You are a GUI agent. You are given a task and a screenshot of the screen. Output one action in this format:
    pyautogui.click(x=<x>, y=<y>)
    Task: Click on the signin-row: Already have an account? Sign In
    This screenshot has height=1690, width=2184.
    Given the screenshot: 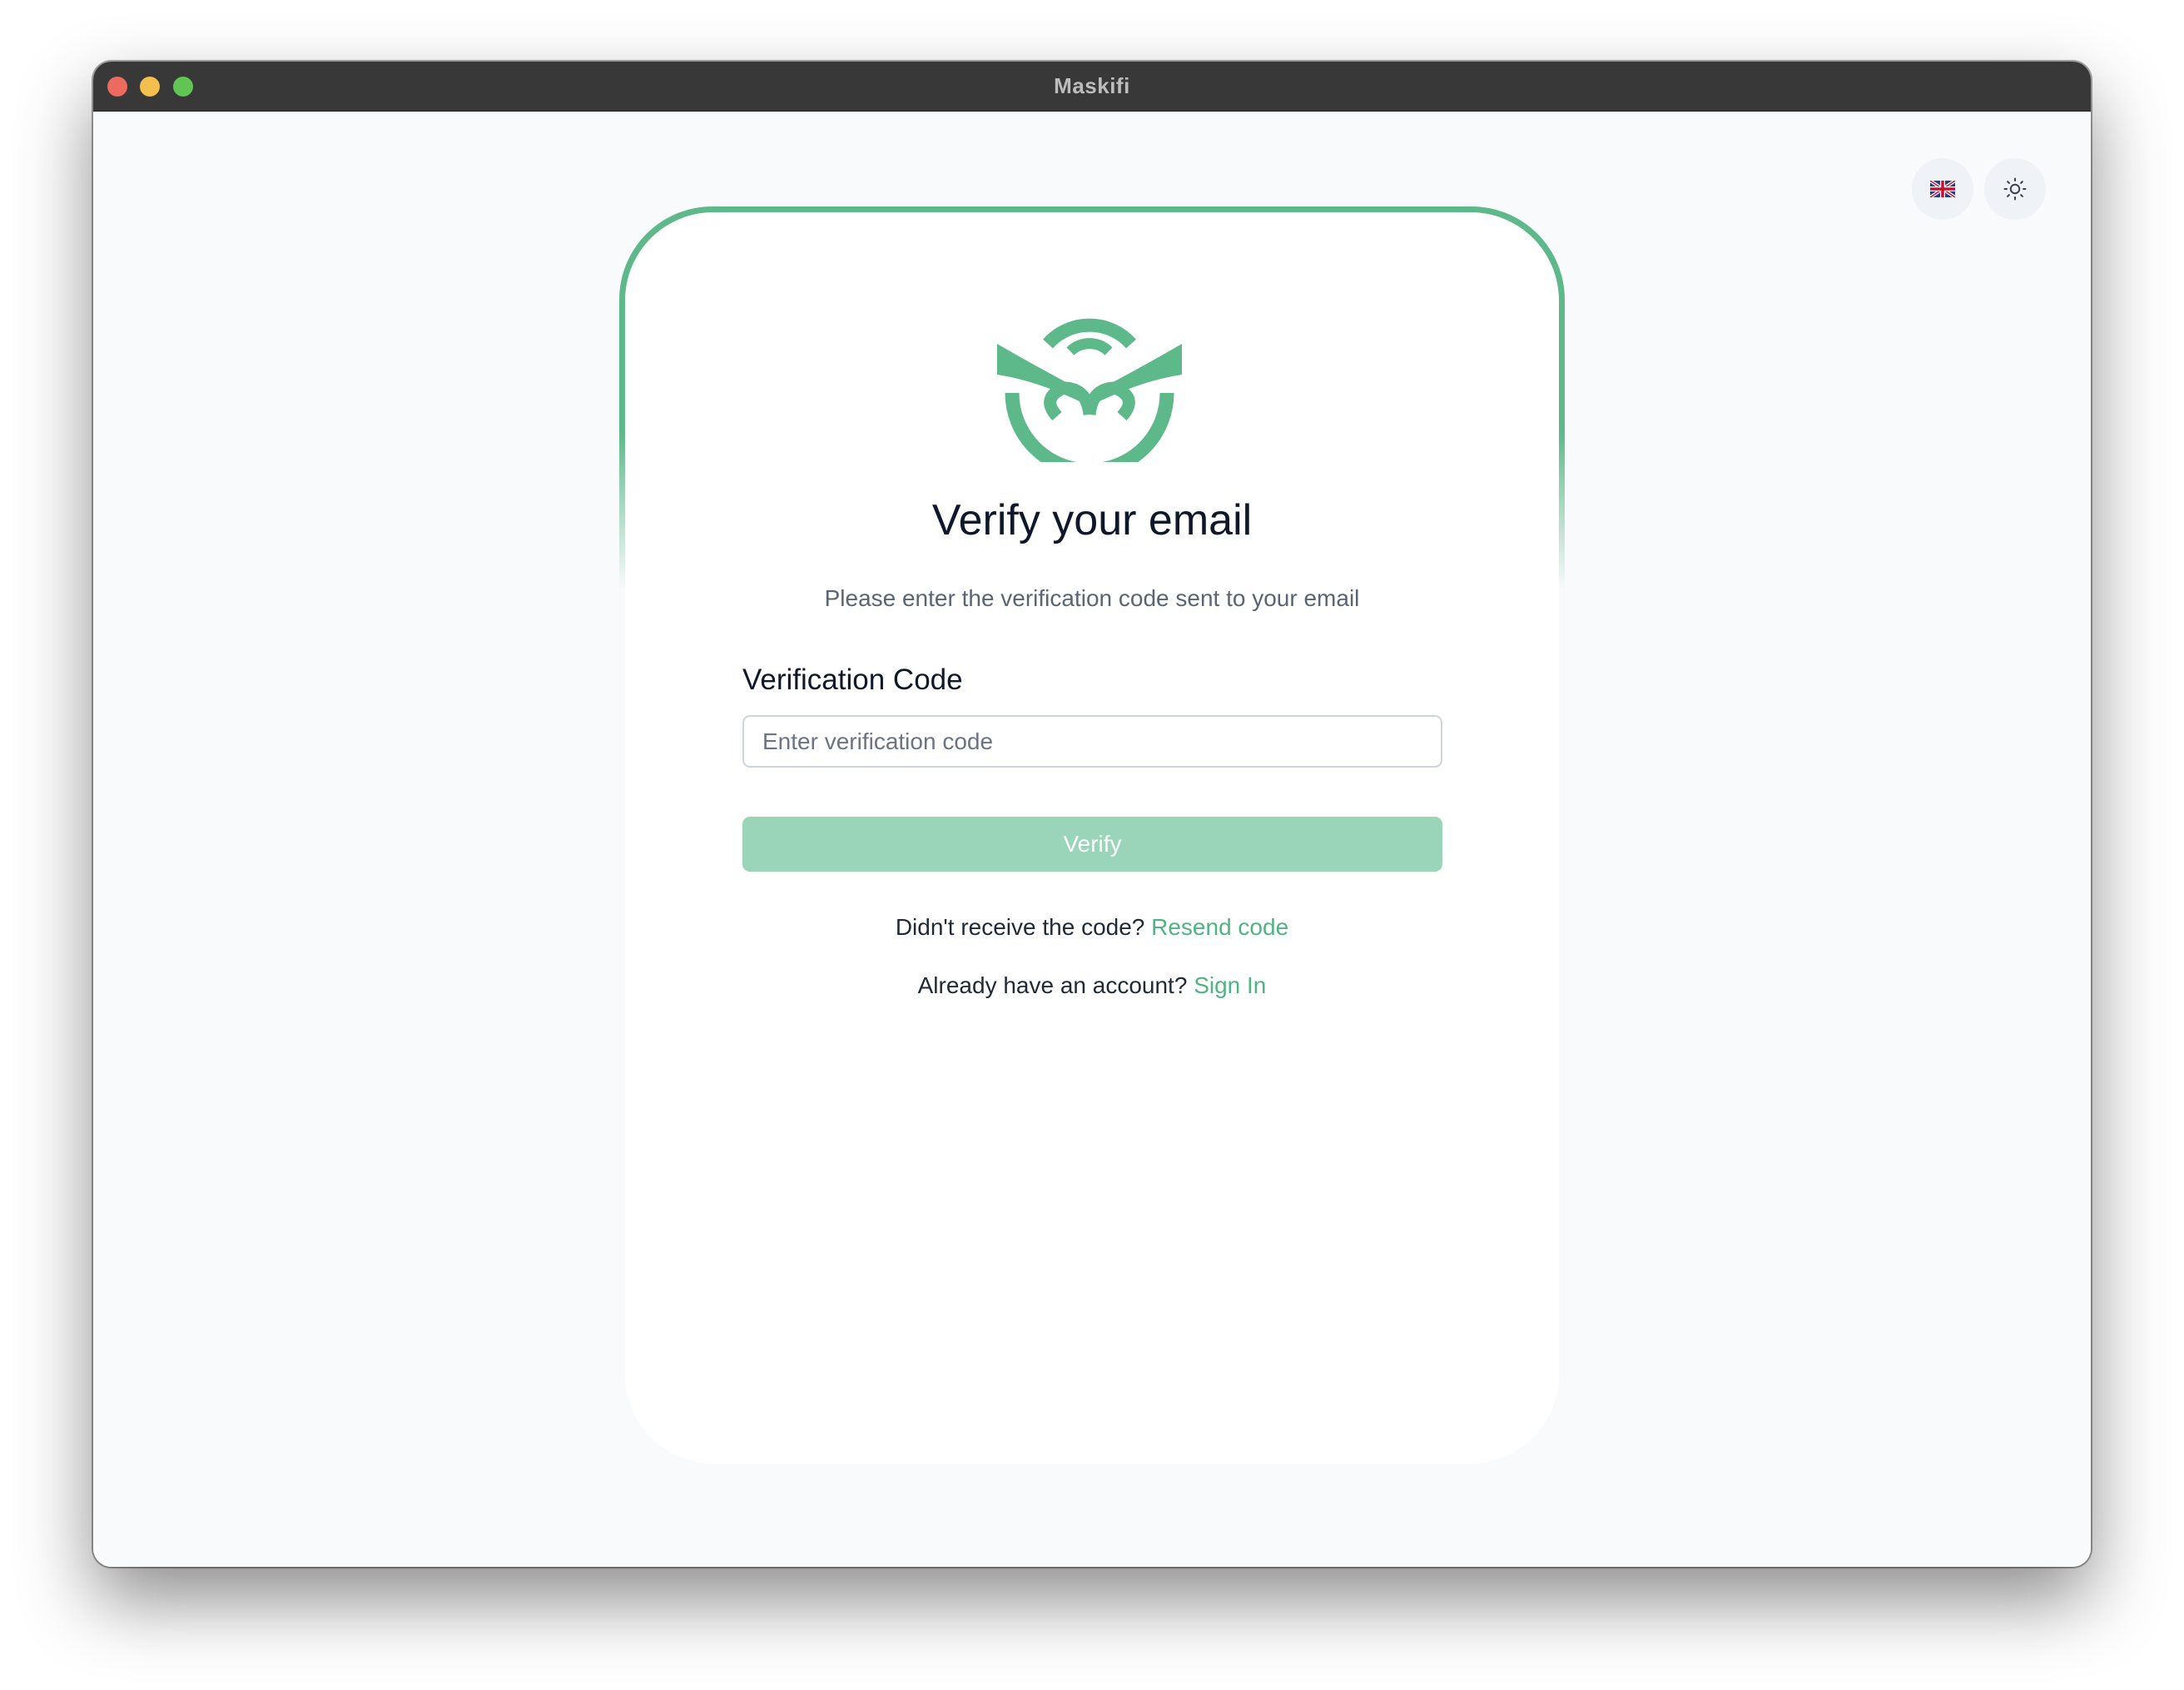 What is the action you would take?
    pyautogui.click(x=1092, y=985)
    